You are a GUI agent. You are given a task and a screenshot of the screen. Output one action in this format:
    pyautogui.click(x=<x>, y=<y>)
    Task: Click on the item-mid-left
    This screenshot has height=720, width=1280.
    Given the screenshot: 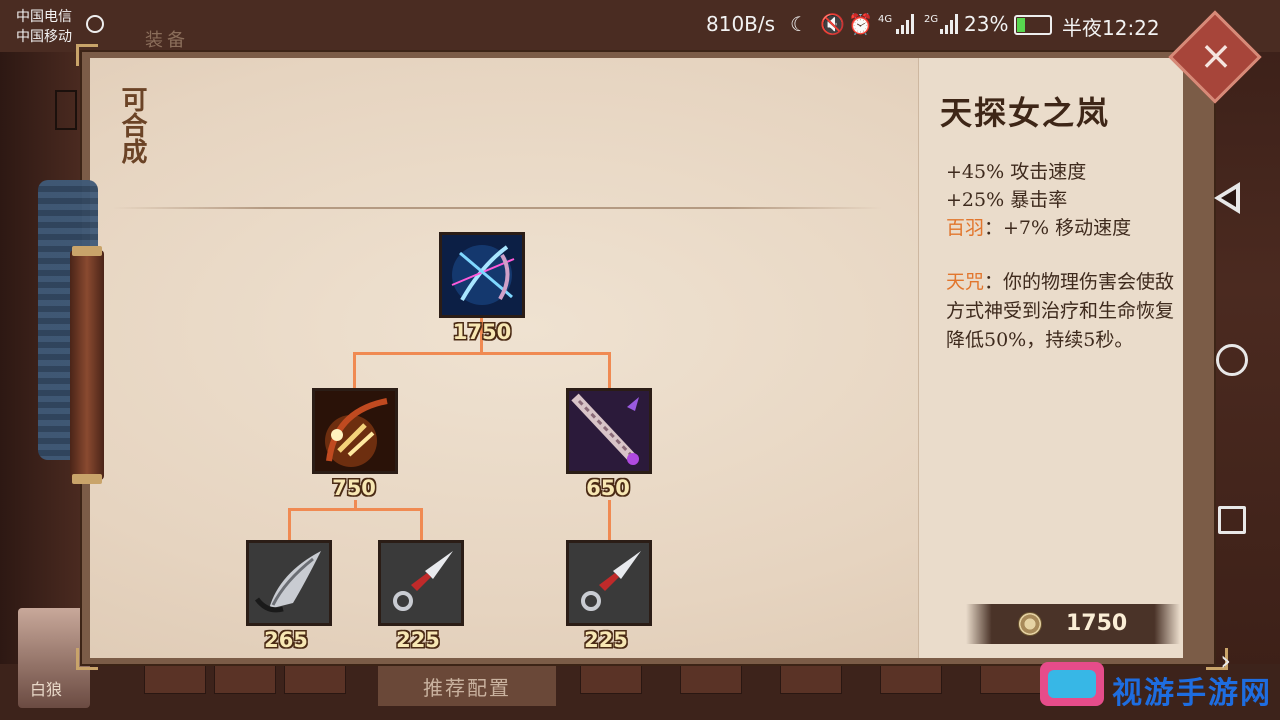 What is the action you would take?
    pyautogui.click(x=355, y=431)
    